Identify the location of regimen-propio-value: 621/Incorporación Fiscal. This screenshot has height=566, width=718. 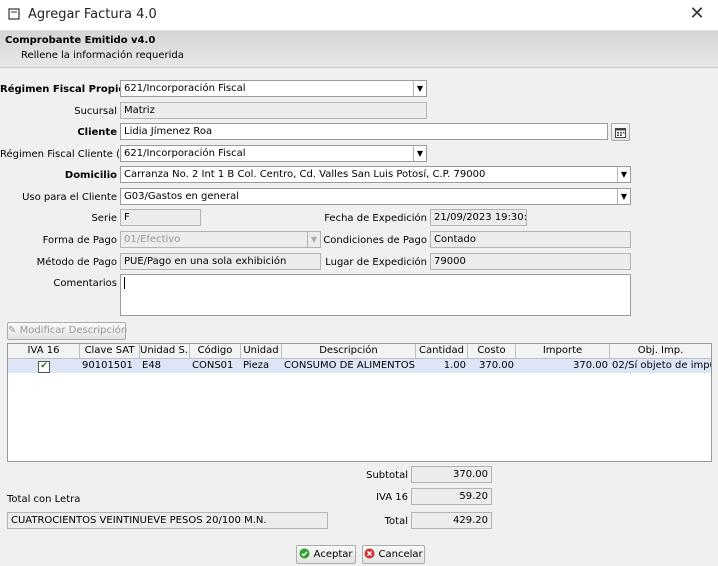
(185, 88).